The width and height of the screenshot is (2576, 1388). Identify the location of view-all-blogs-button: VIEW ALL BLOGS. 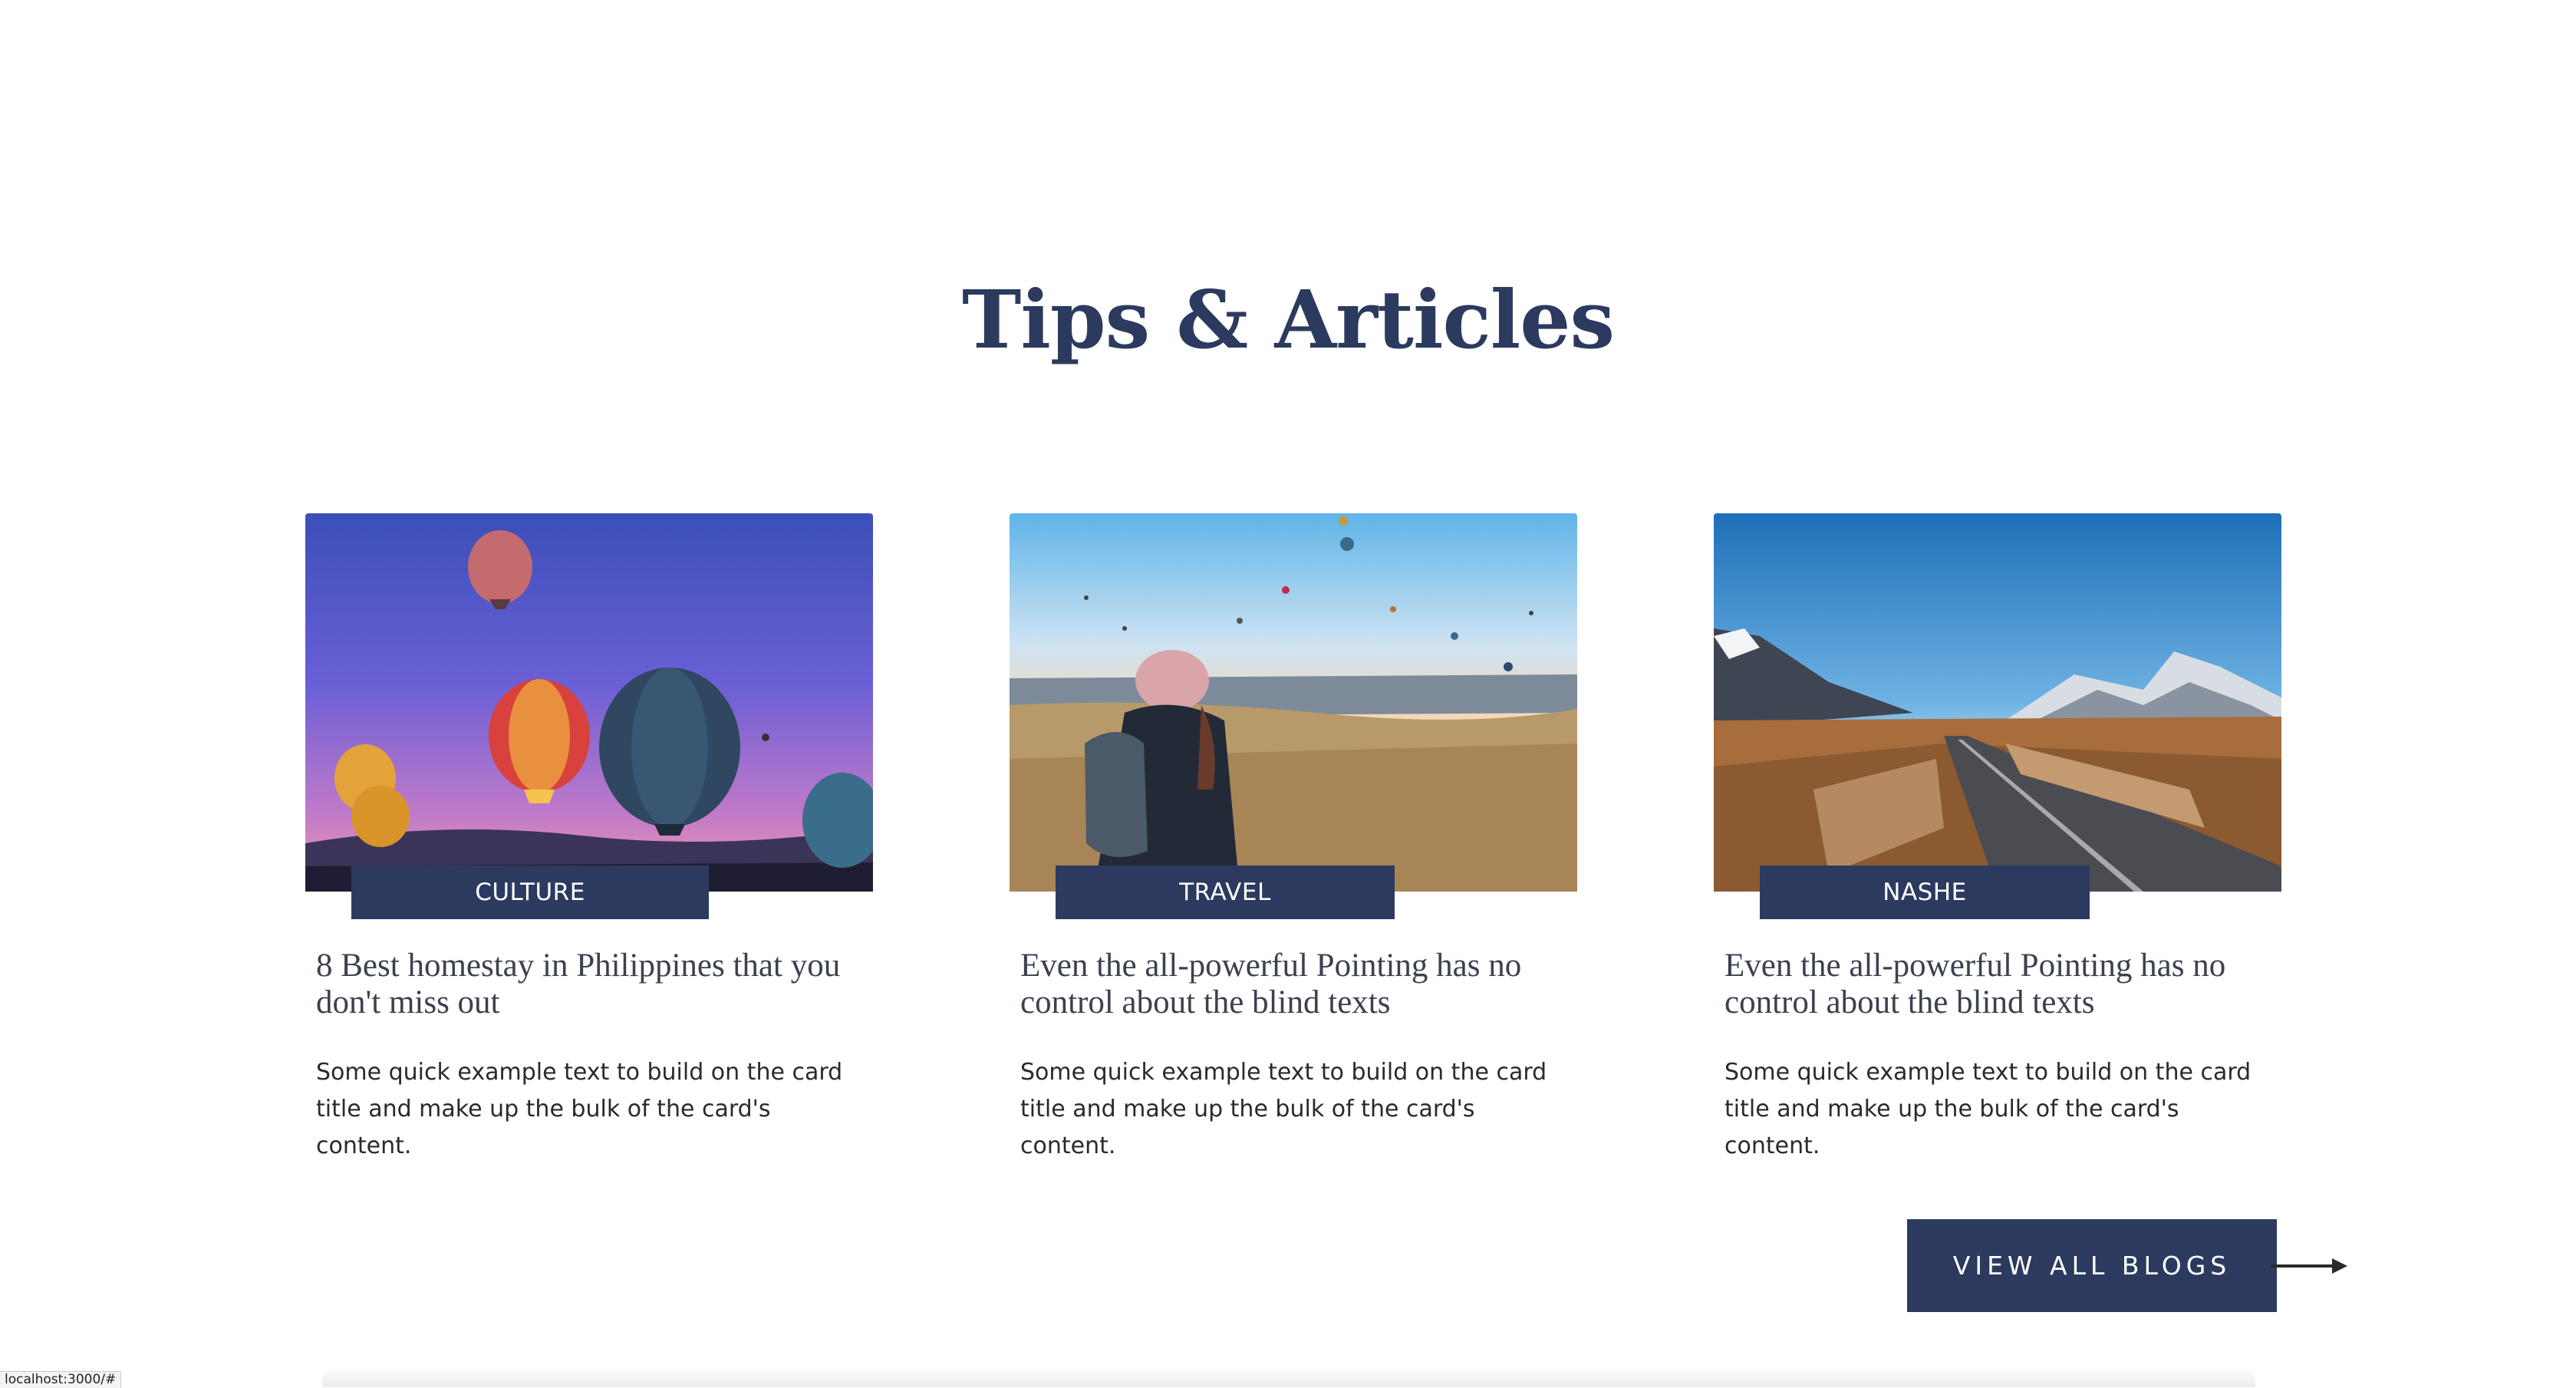
(2092, 1265).